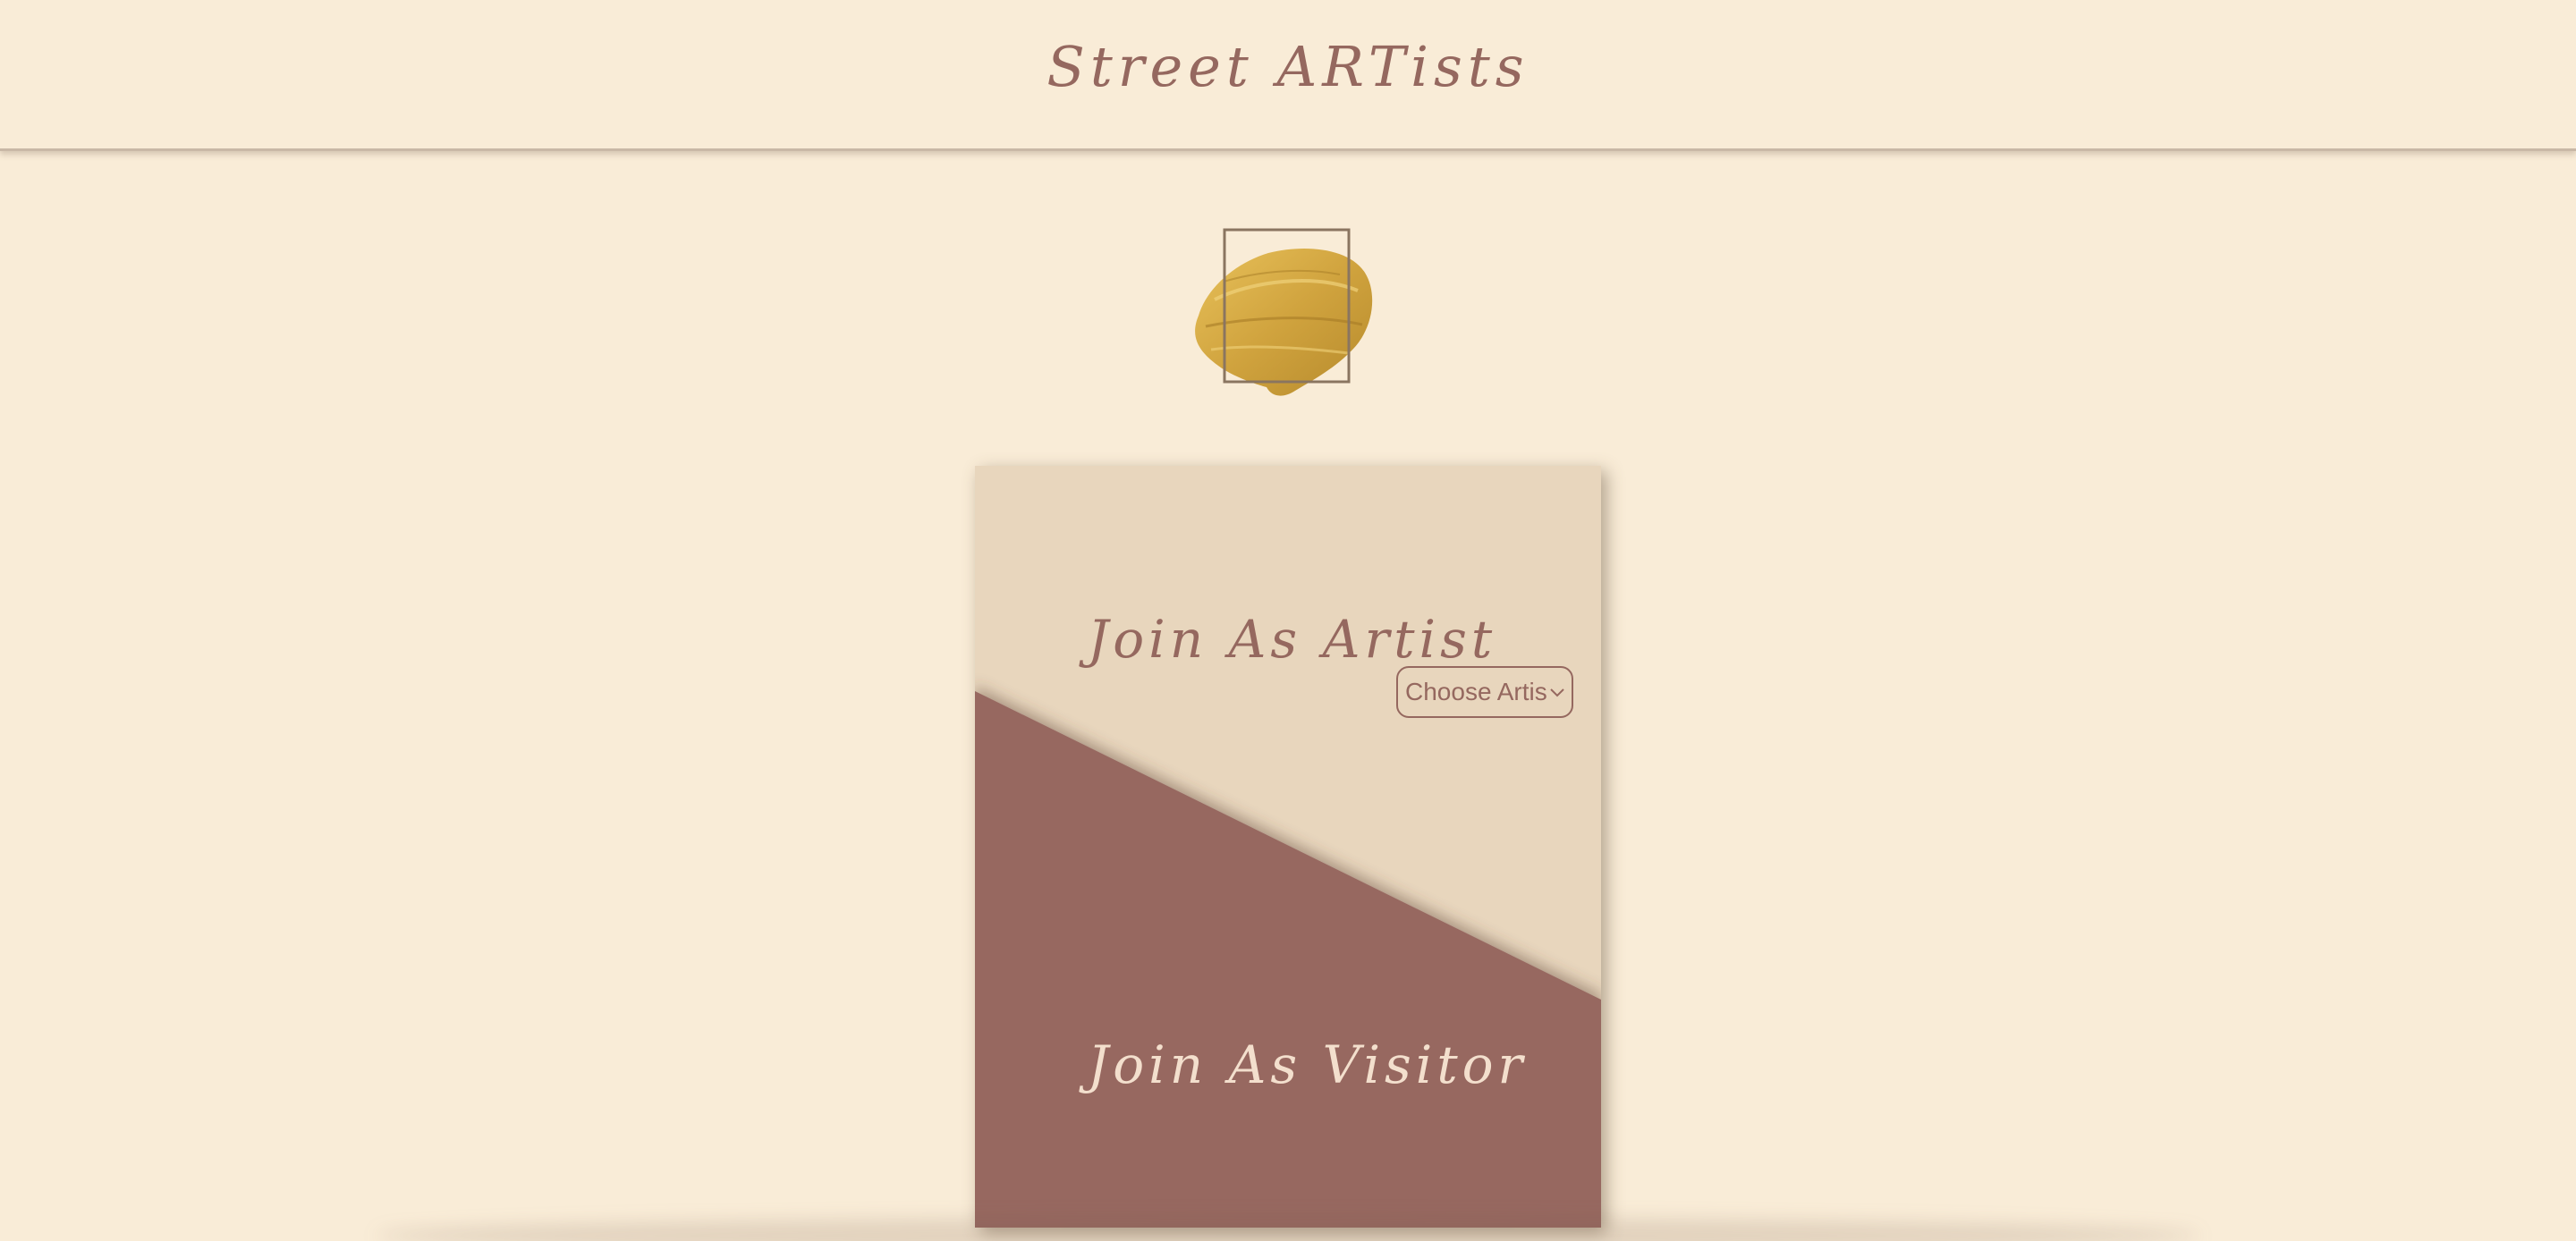 The image size is (2576, 1241). What do you see at coordinates (1305, 1064) in the screenshot?
I see `join-as-visitor-link: Join As Visitor` at bounding box center [1305, 1064].